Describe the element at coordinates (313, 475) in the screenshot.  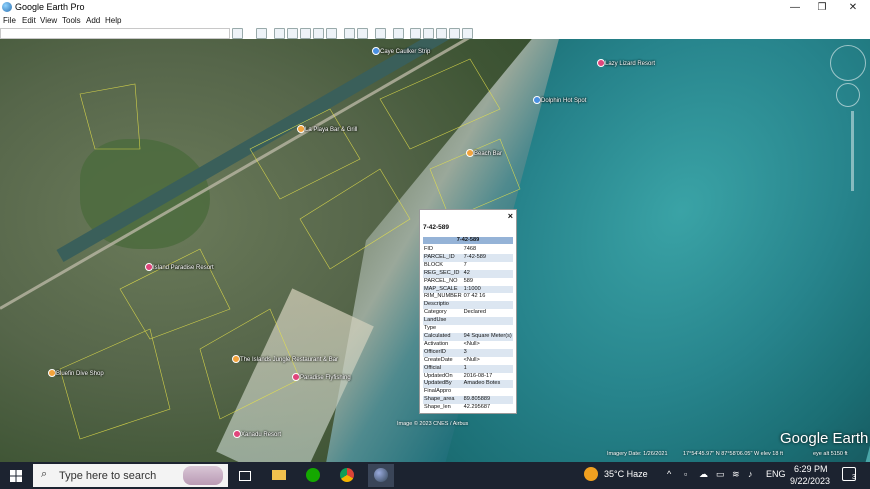
I see `upwork-icon` at that location.